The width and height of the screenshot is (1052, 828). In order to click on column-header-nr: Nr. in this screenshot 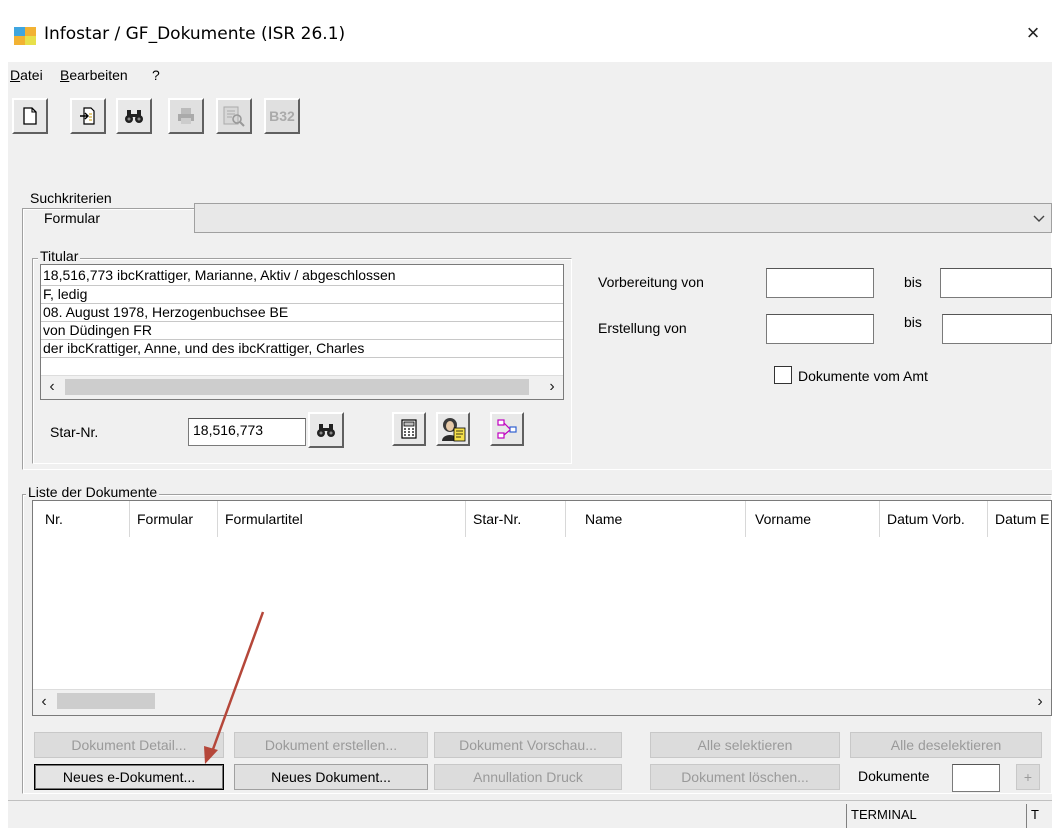, I will do `click(54, 519)`.